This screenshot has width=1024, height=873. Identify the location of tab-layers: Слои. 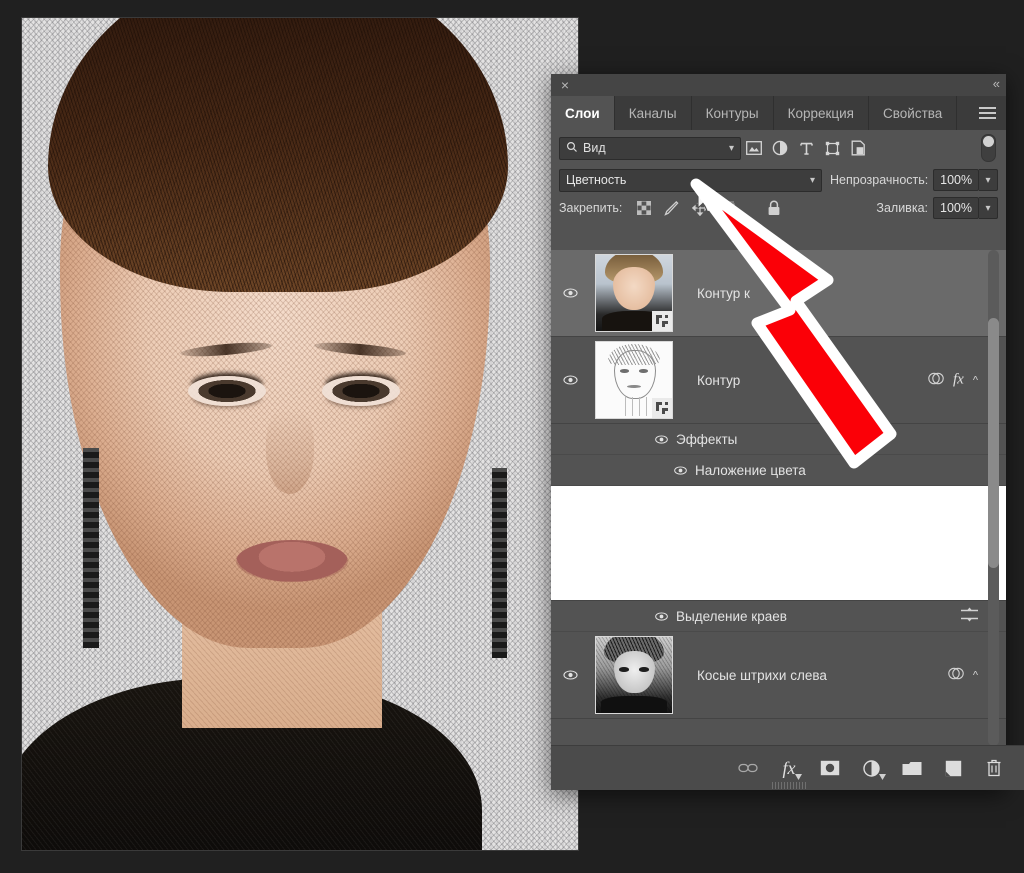
(583, 113).